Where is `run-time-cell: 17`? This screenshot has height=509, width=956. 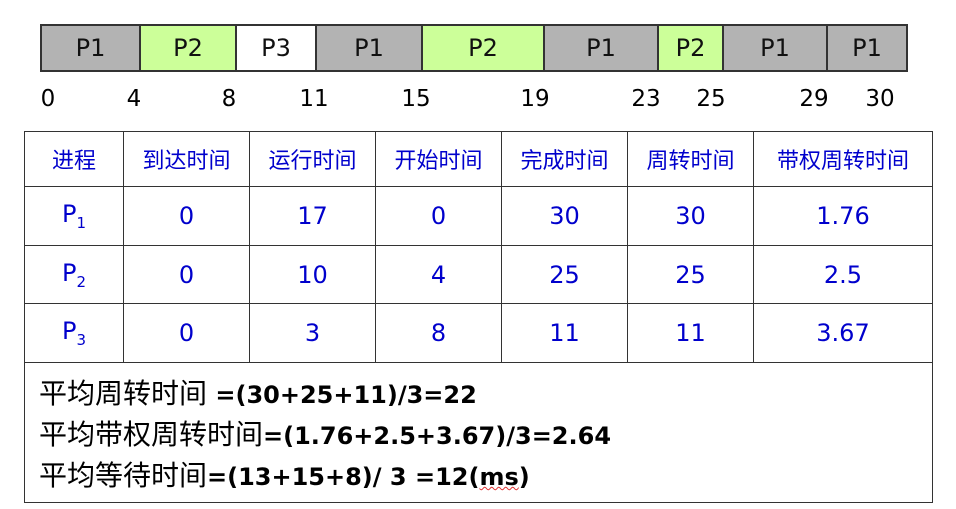 run-time-cell: 17 is located at coordinates (312, 216).